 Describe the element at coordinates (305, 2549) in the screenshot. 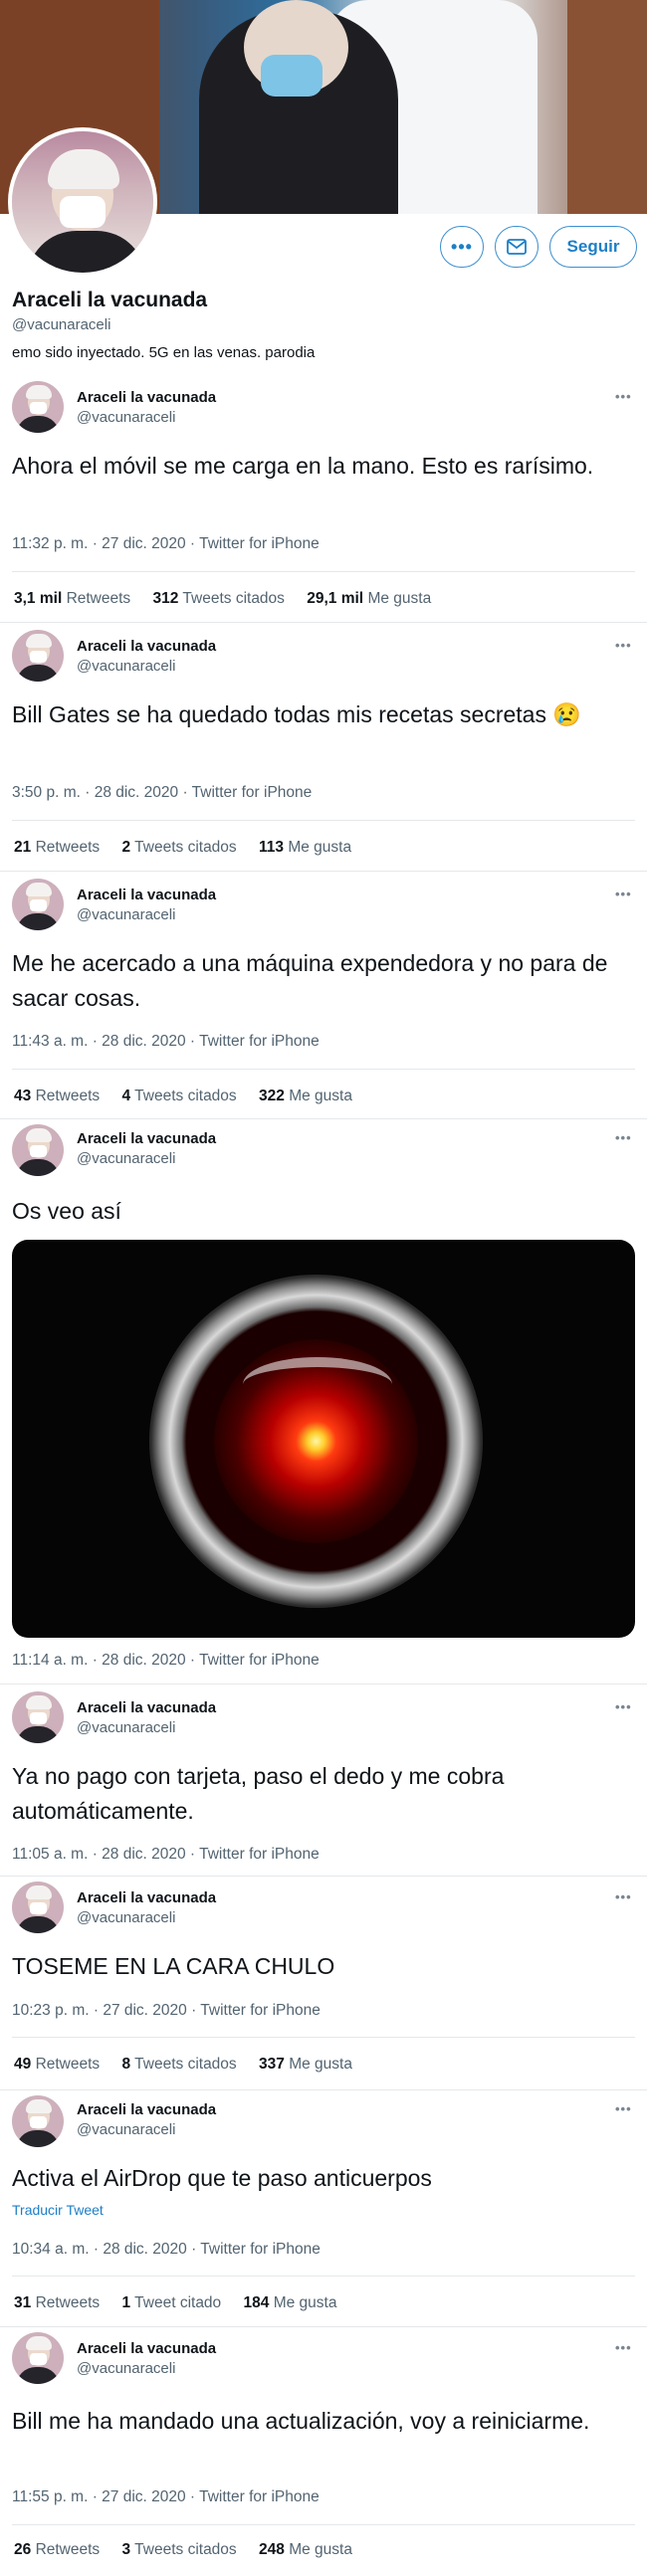

I see `like-count: 248 Me gusta` at that location.